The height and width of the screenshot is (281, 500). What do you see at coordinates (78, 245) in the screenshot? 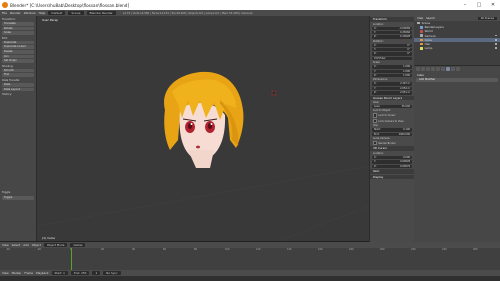
I see `pivot-select: Global` at bounding box center [78, 245].